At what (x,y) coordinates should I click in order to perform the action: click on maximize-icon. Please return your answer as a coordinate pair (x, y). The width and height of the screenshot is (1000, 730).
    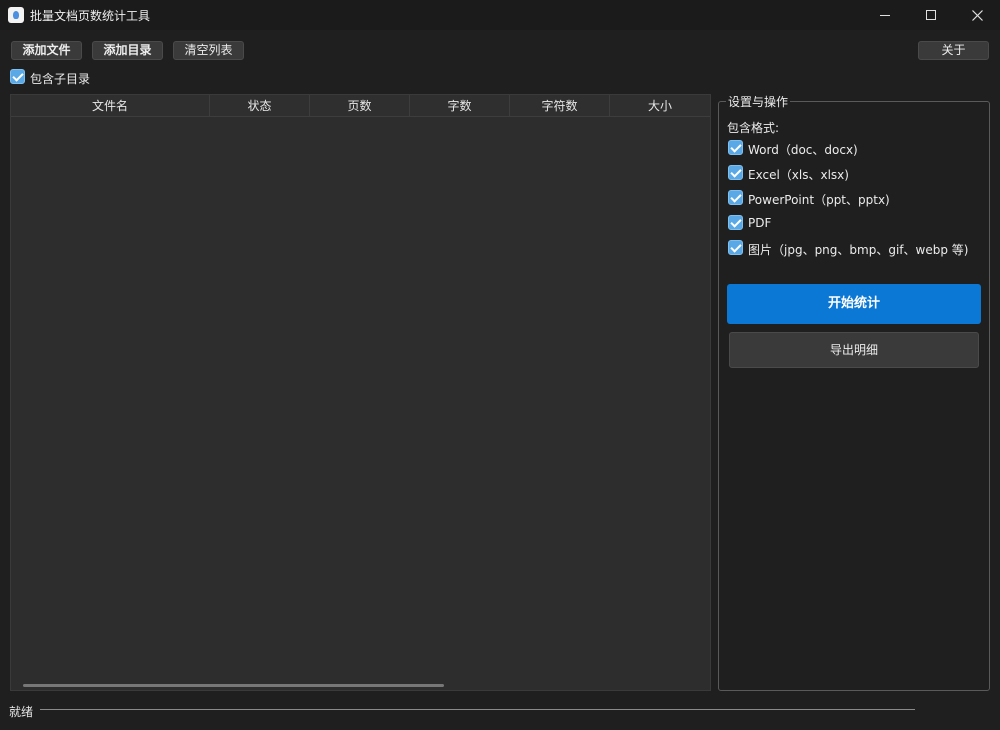
    Looking at the image, I should click on (931, 15).